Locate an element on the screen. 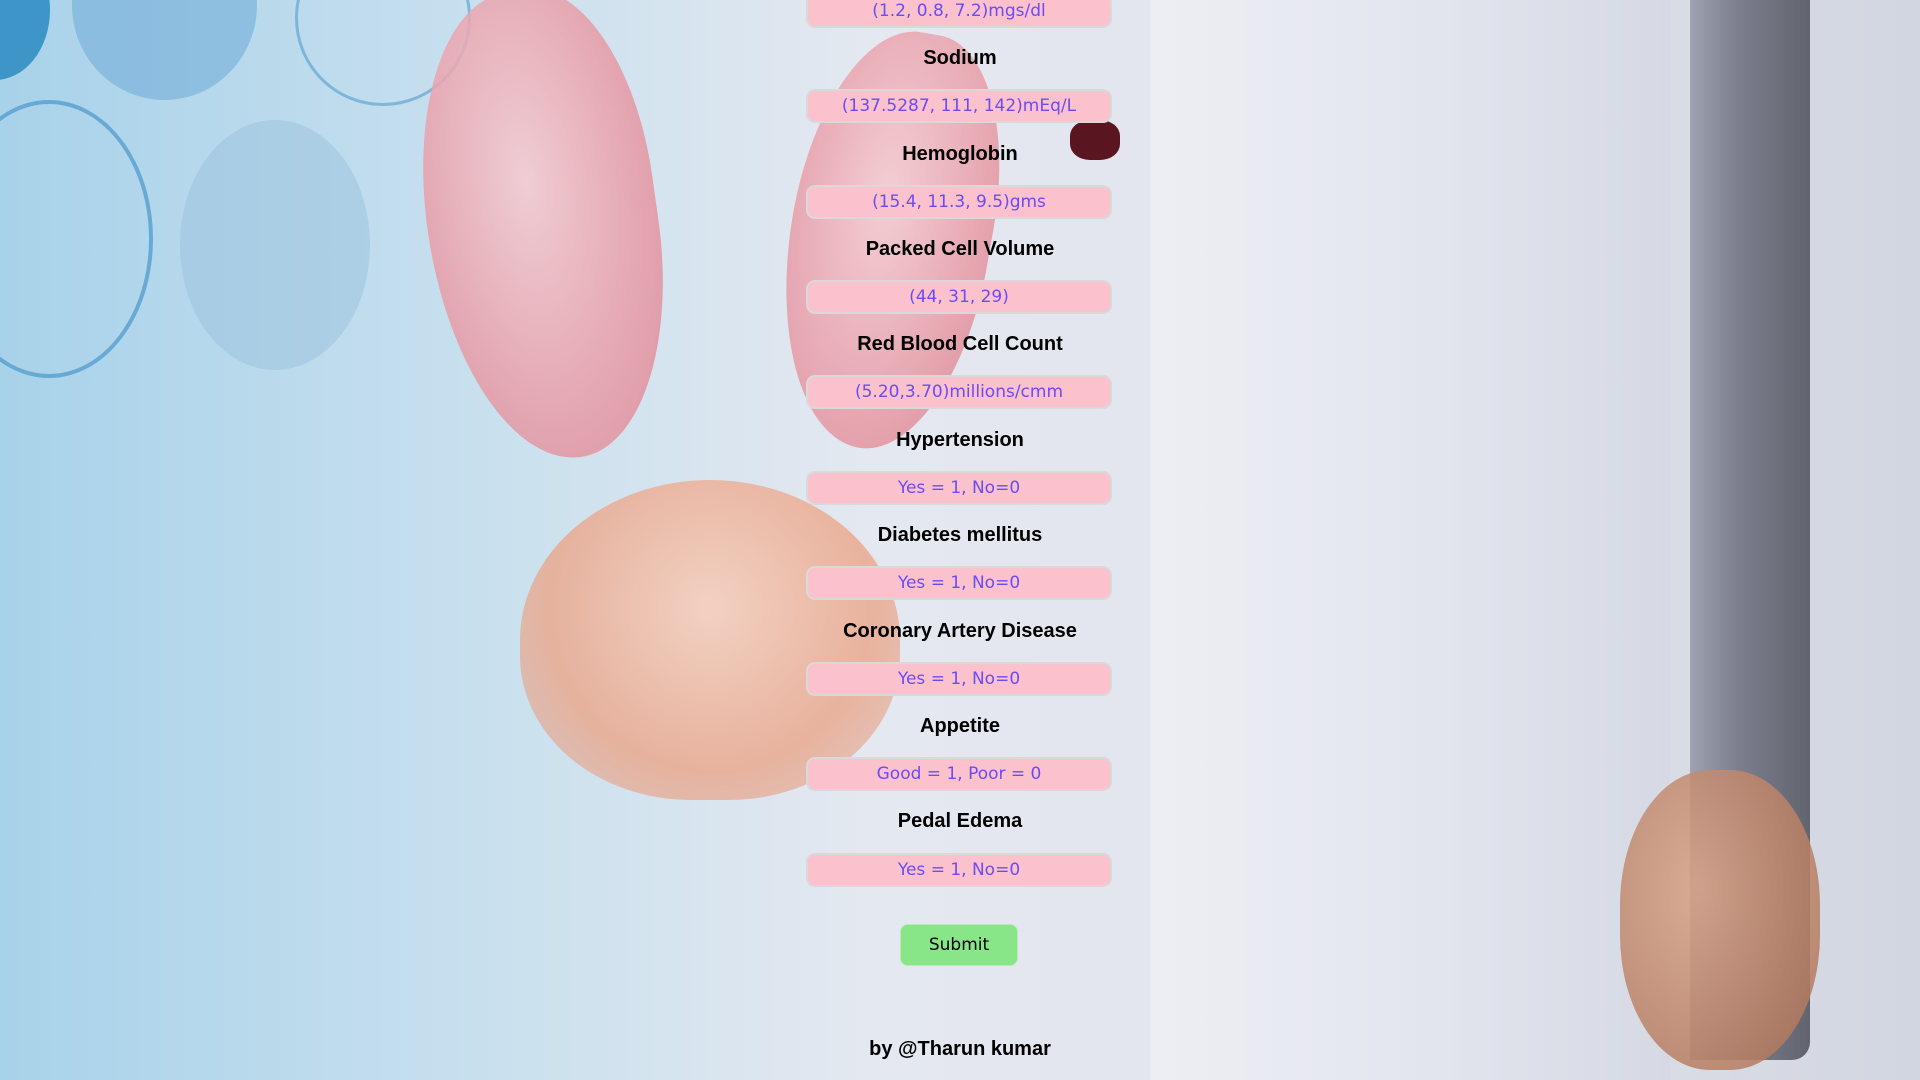 The height and width of the screenshot is (1080, 1920). hypertension-label: Hypertension is located at coordinates (960, 440).